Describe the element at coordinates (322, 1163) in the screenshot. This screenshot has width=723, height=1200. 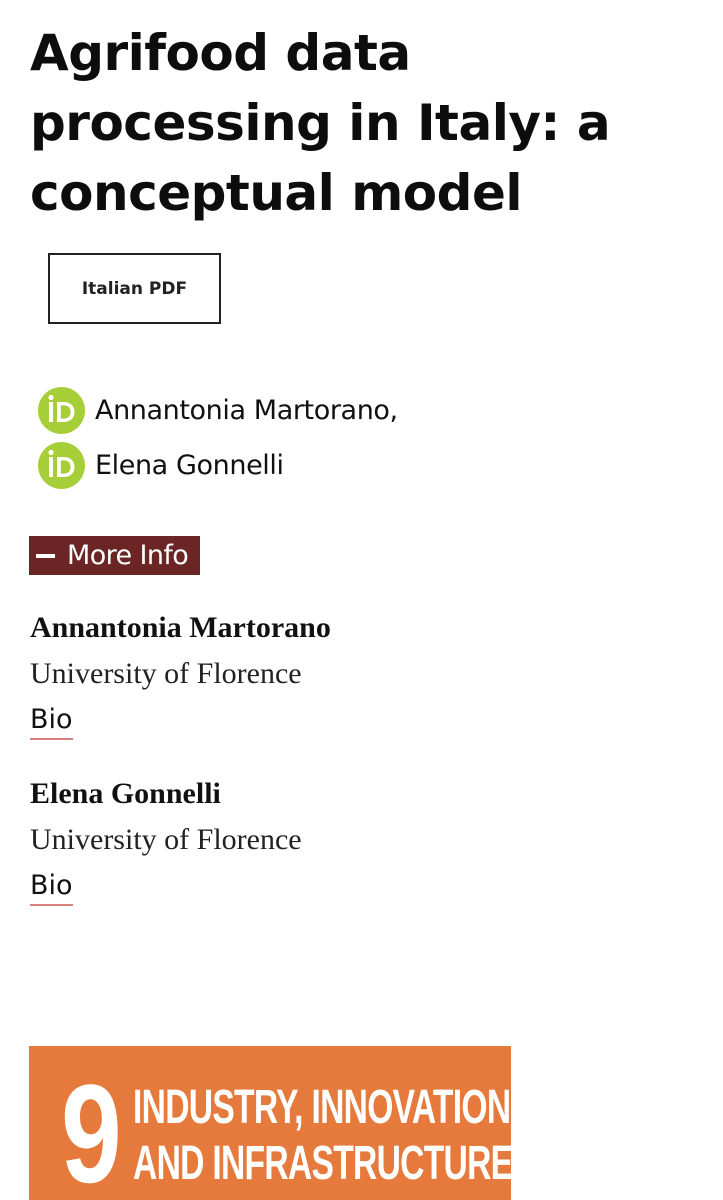
I see `sdg-label-line-2: AND INFRASTRUCTURE` at that location.